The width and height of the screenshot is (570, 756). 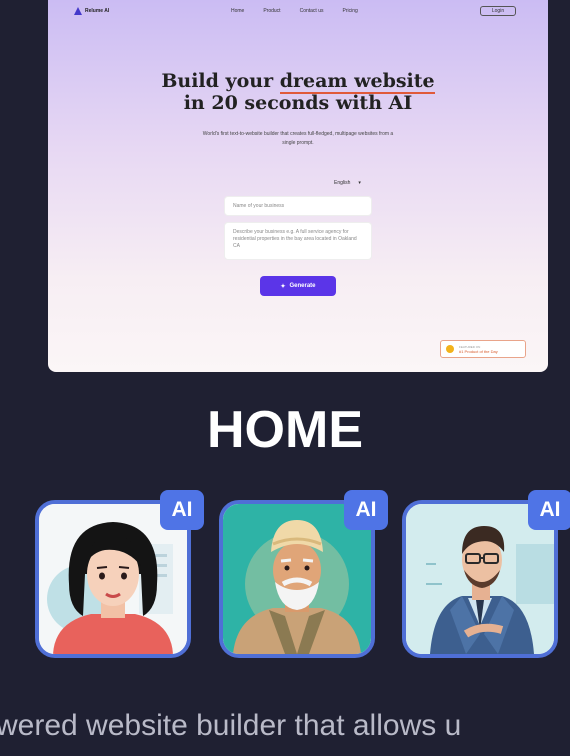 I want to click on producthunt-label: #1 Product of the Day, so click(x=478, y=351).